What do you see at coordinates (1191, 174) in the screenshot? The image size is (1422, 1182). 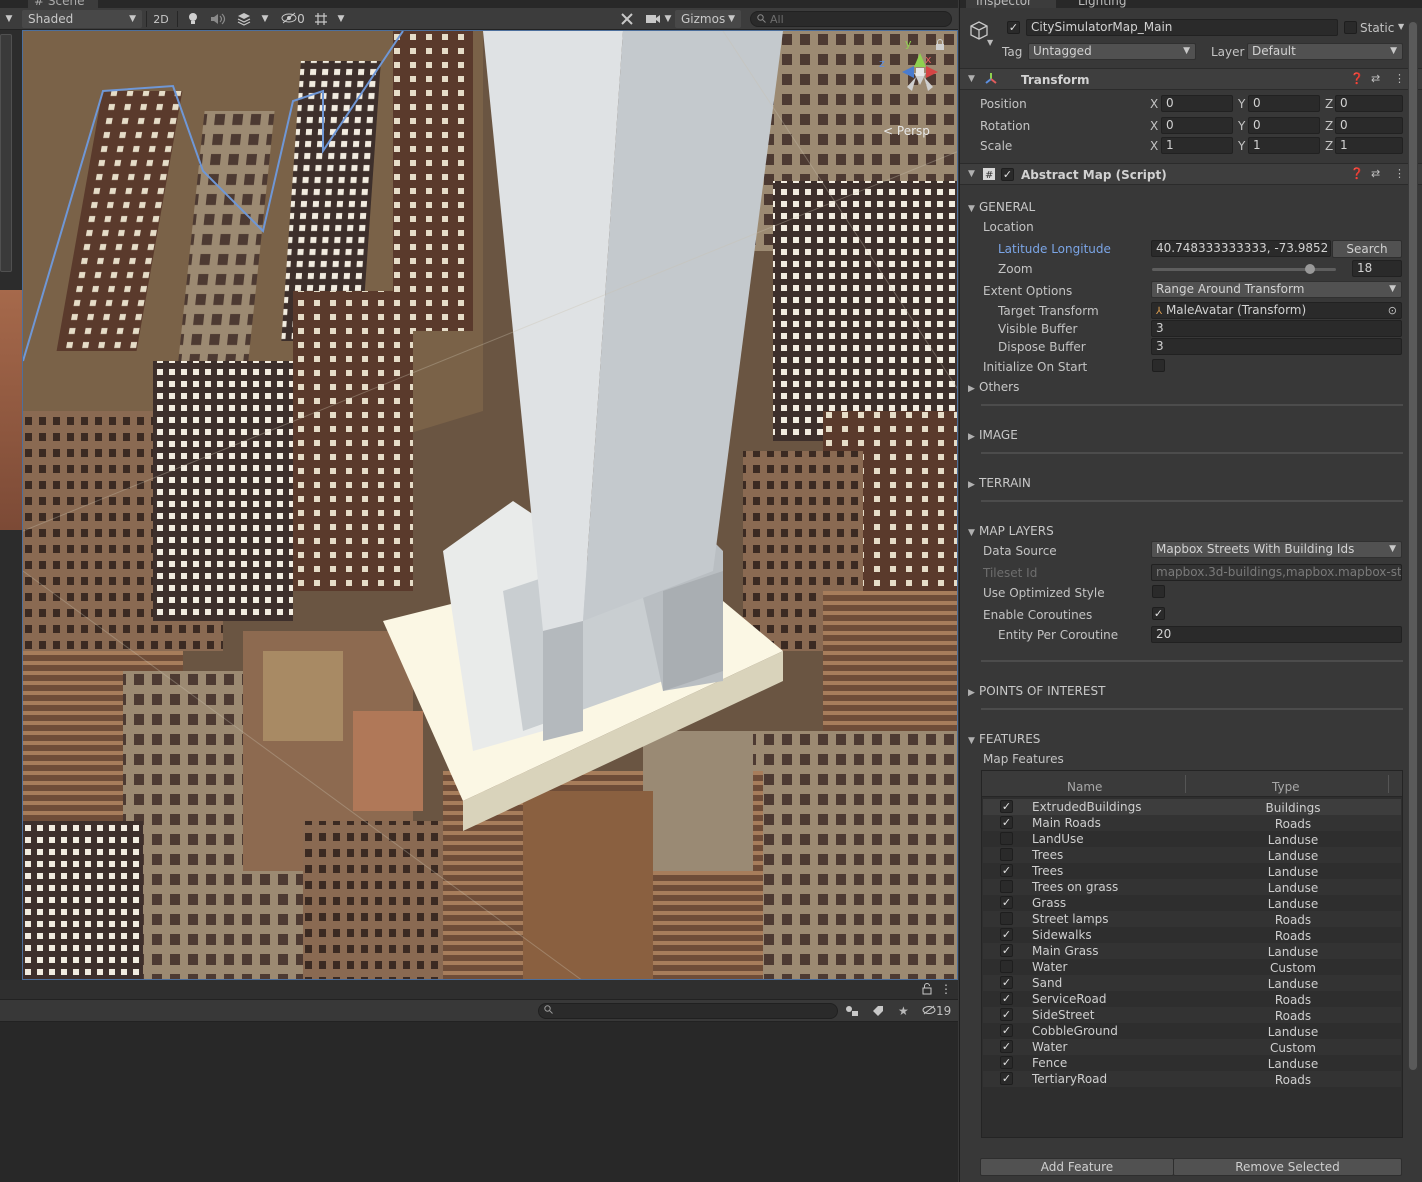 I see `abstract-map-component-header: ▼ # ✓ Abstract Map (Script) ❓ ⇄ ⋮` at bounding box center [1191, 174].